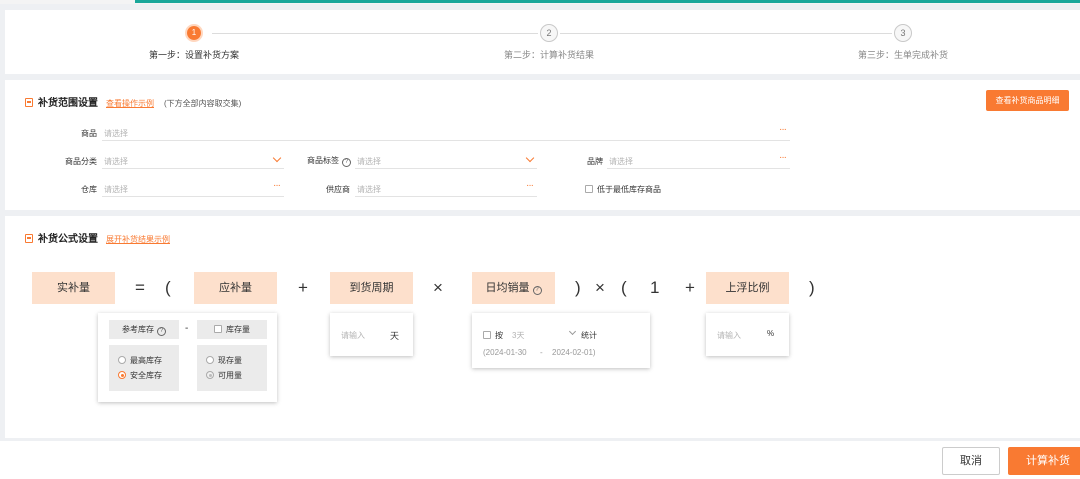 The height and width of the screenshot is (479, 1080). What do you see at coordinates (144, 368) in the screenshot?
I see `ref-stock-options` at bounding box center [144, 368].